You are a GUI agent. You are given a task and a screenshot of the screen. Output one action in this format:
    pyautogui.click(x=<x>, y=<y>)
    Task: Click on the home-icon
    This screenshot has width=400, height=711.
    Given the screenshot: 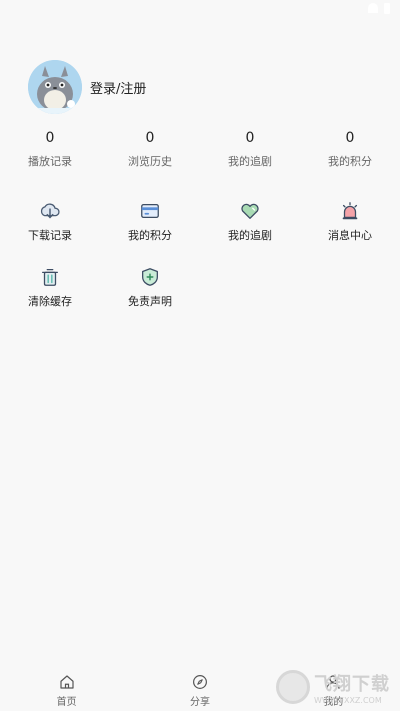 What is the action you would take?
    pyautogui.click(x=67, y=682)
    